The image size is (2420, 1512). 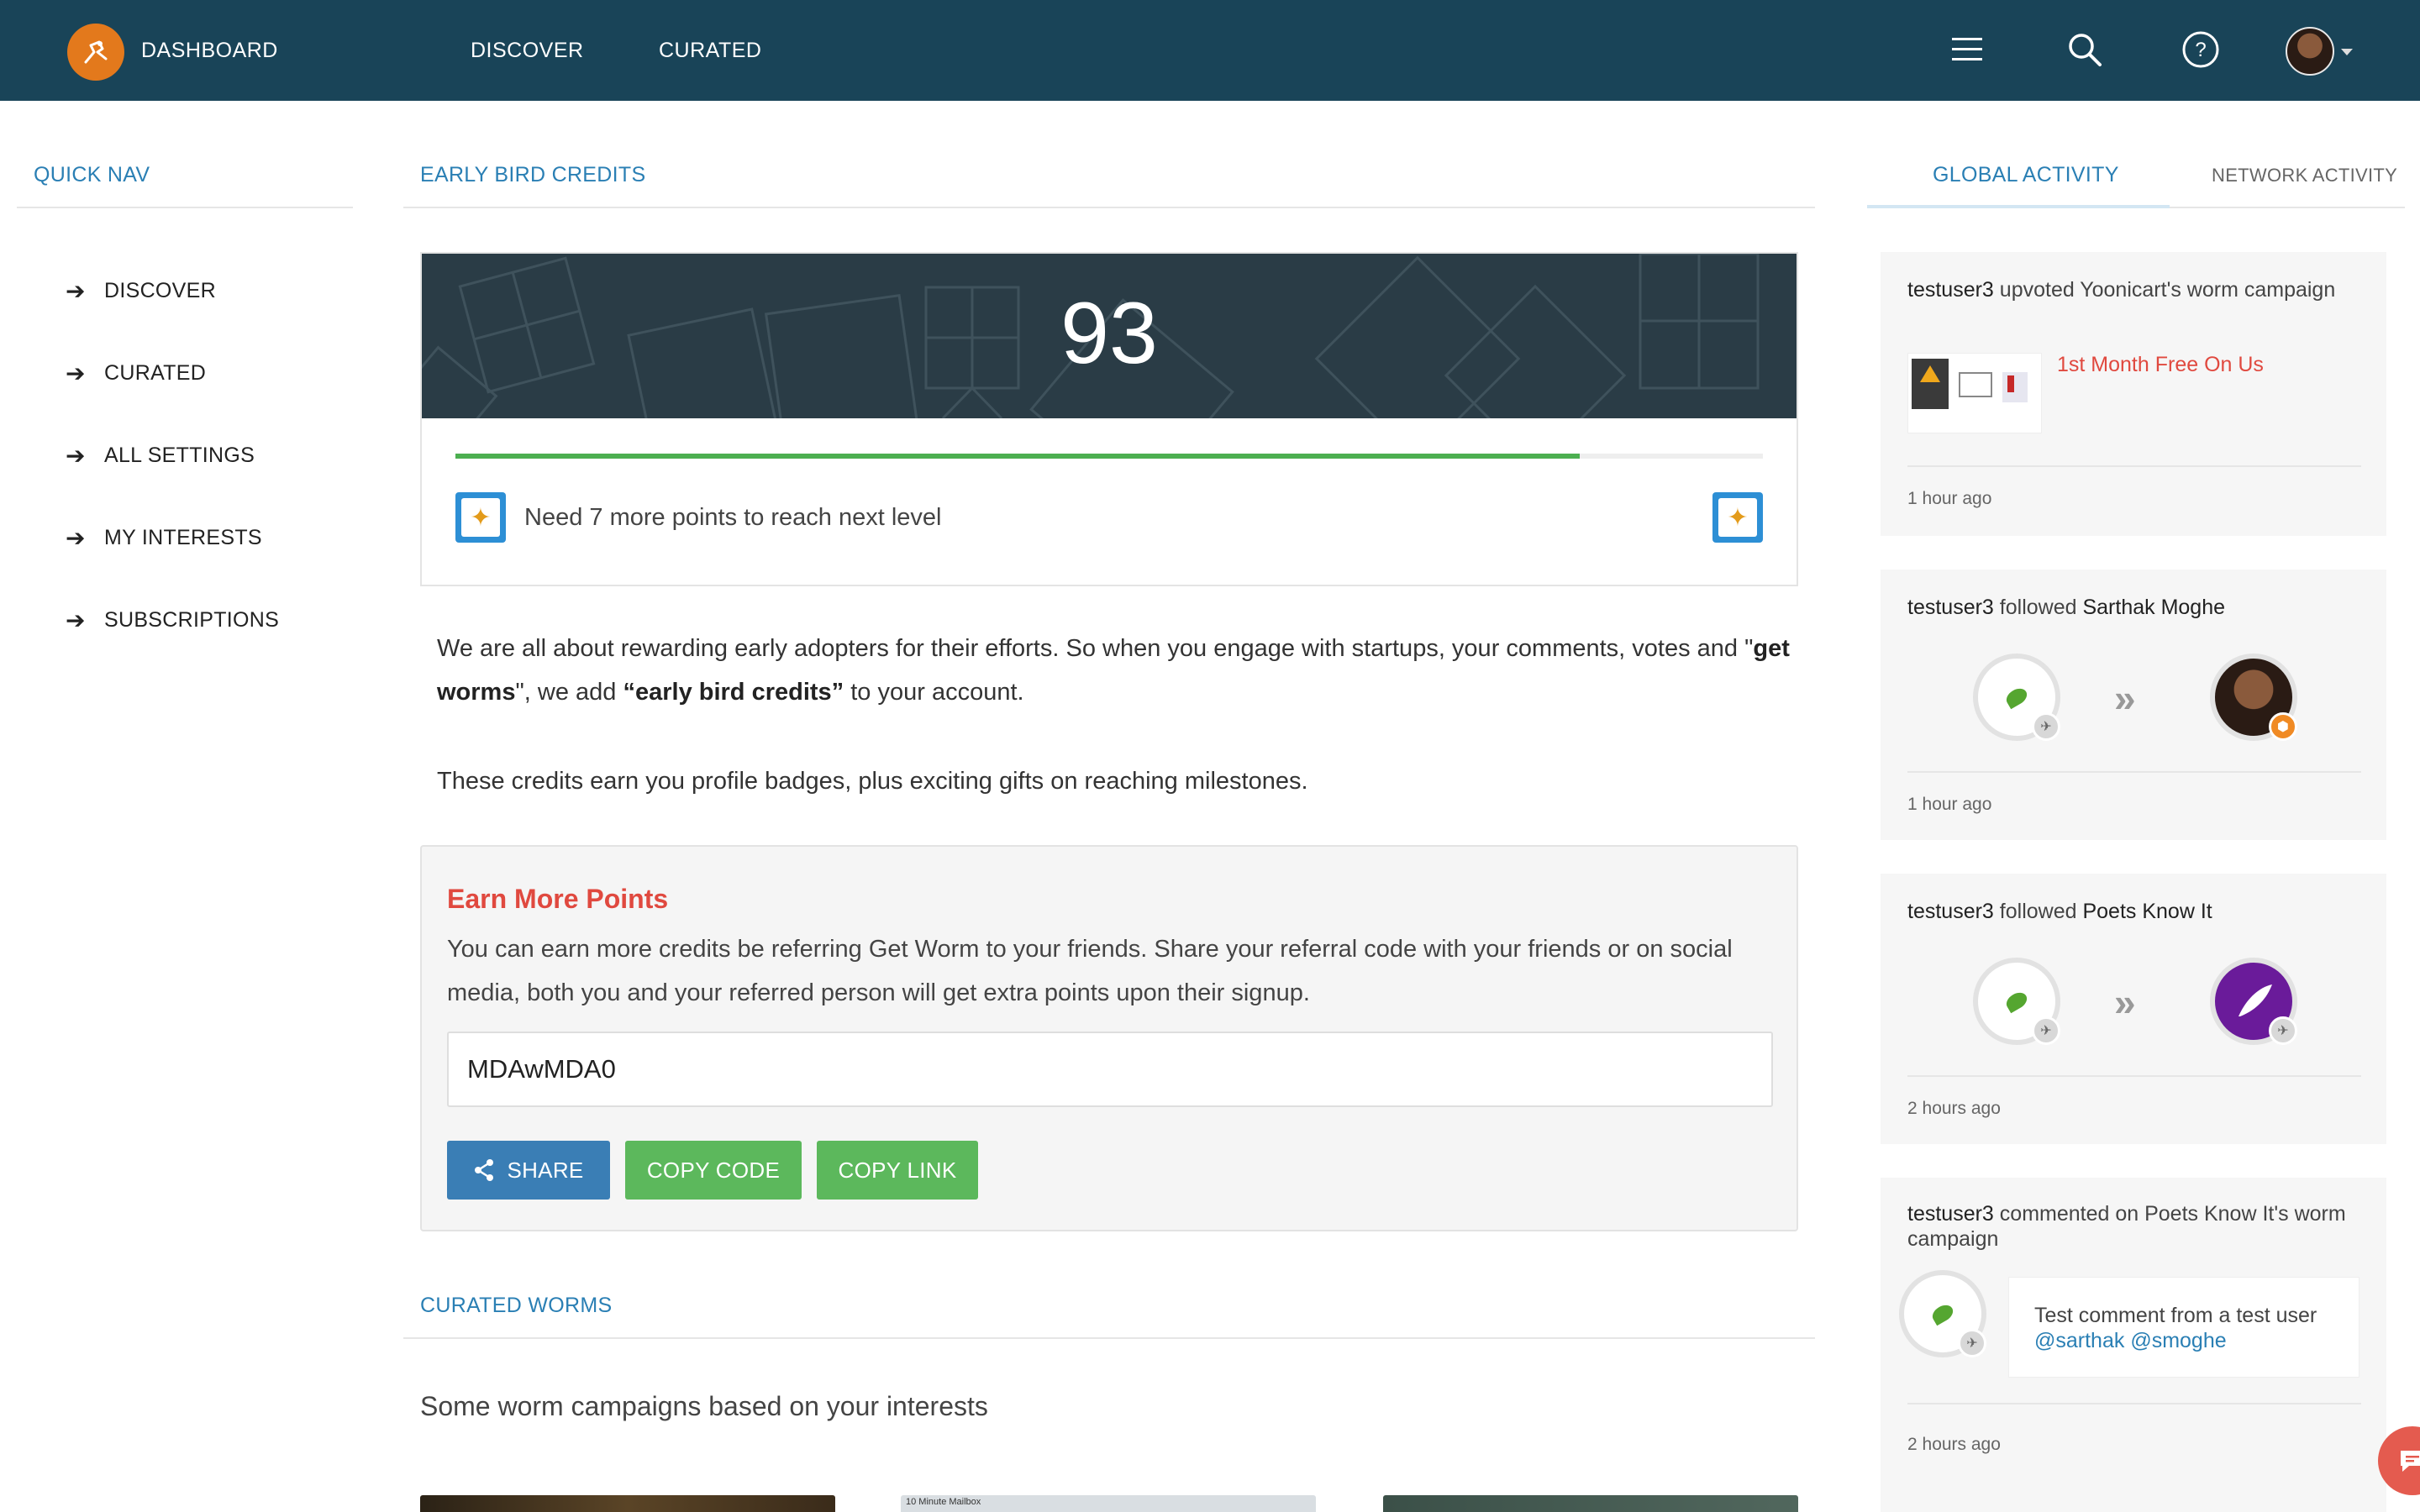 What do you see at coordinates (210, 51) in the screenshot?
I see `nav-dashboard: DASHBOARD` at bounding box center [210, 51].